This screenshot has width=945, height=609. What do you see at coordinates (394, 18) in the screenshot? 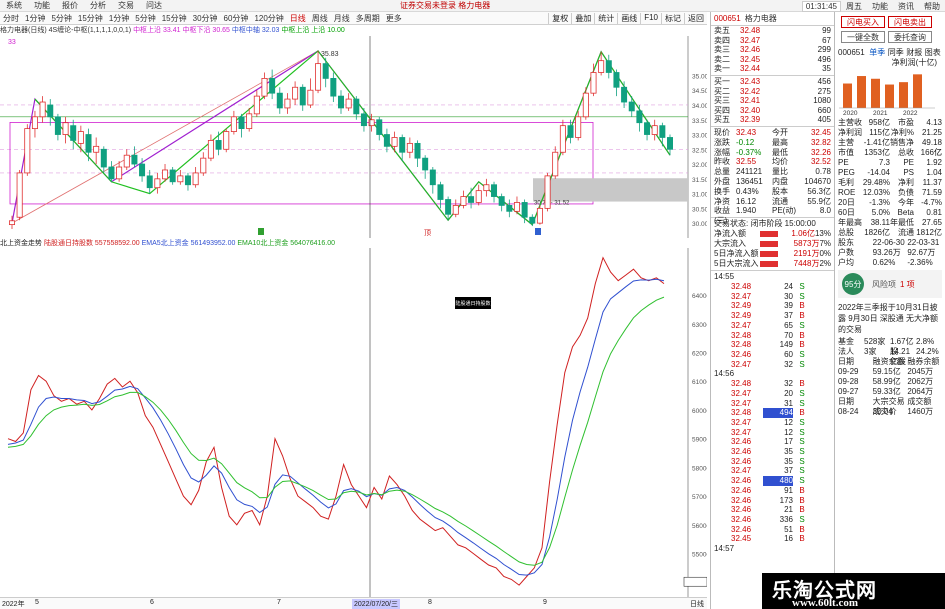
I see `period-tab: 更多` at bounding box center [394, 18].